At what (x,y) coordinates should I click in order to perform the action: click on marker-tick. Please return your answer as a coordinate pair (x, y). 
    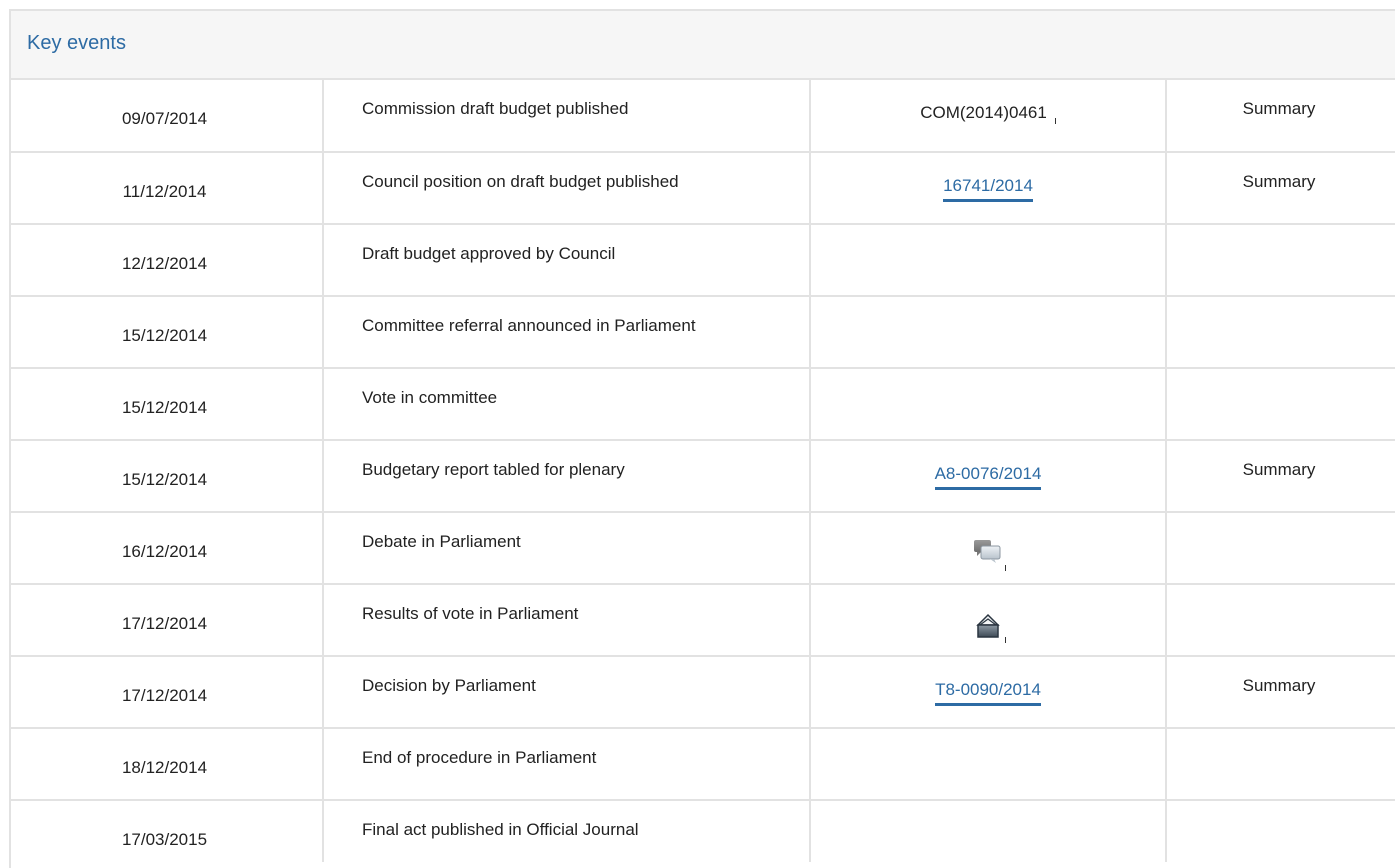
    Looking at the image, I should click on (1055, 121).